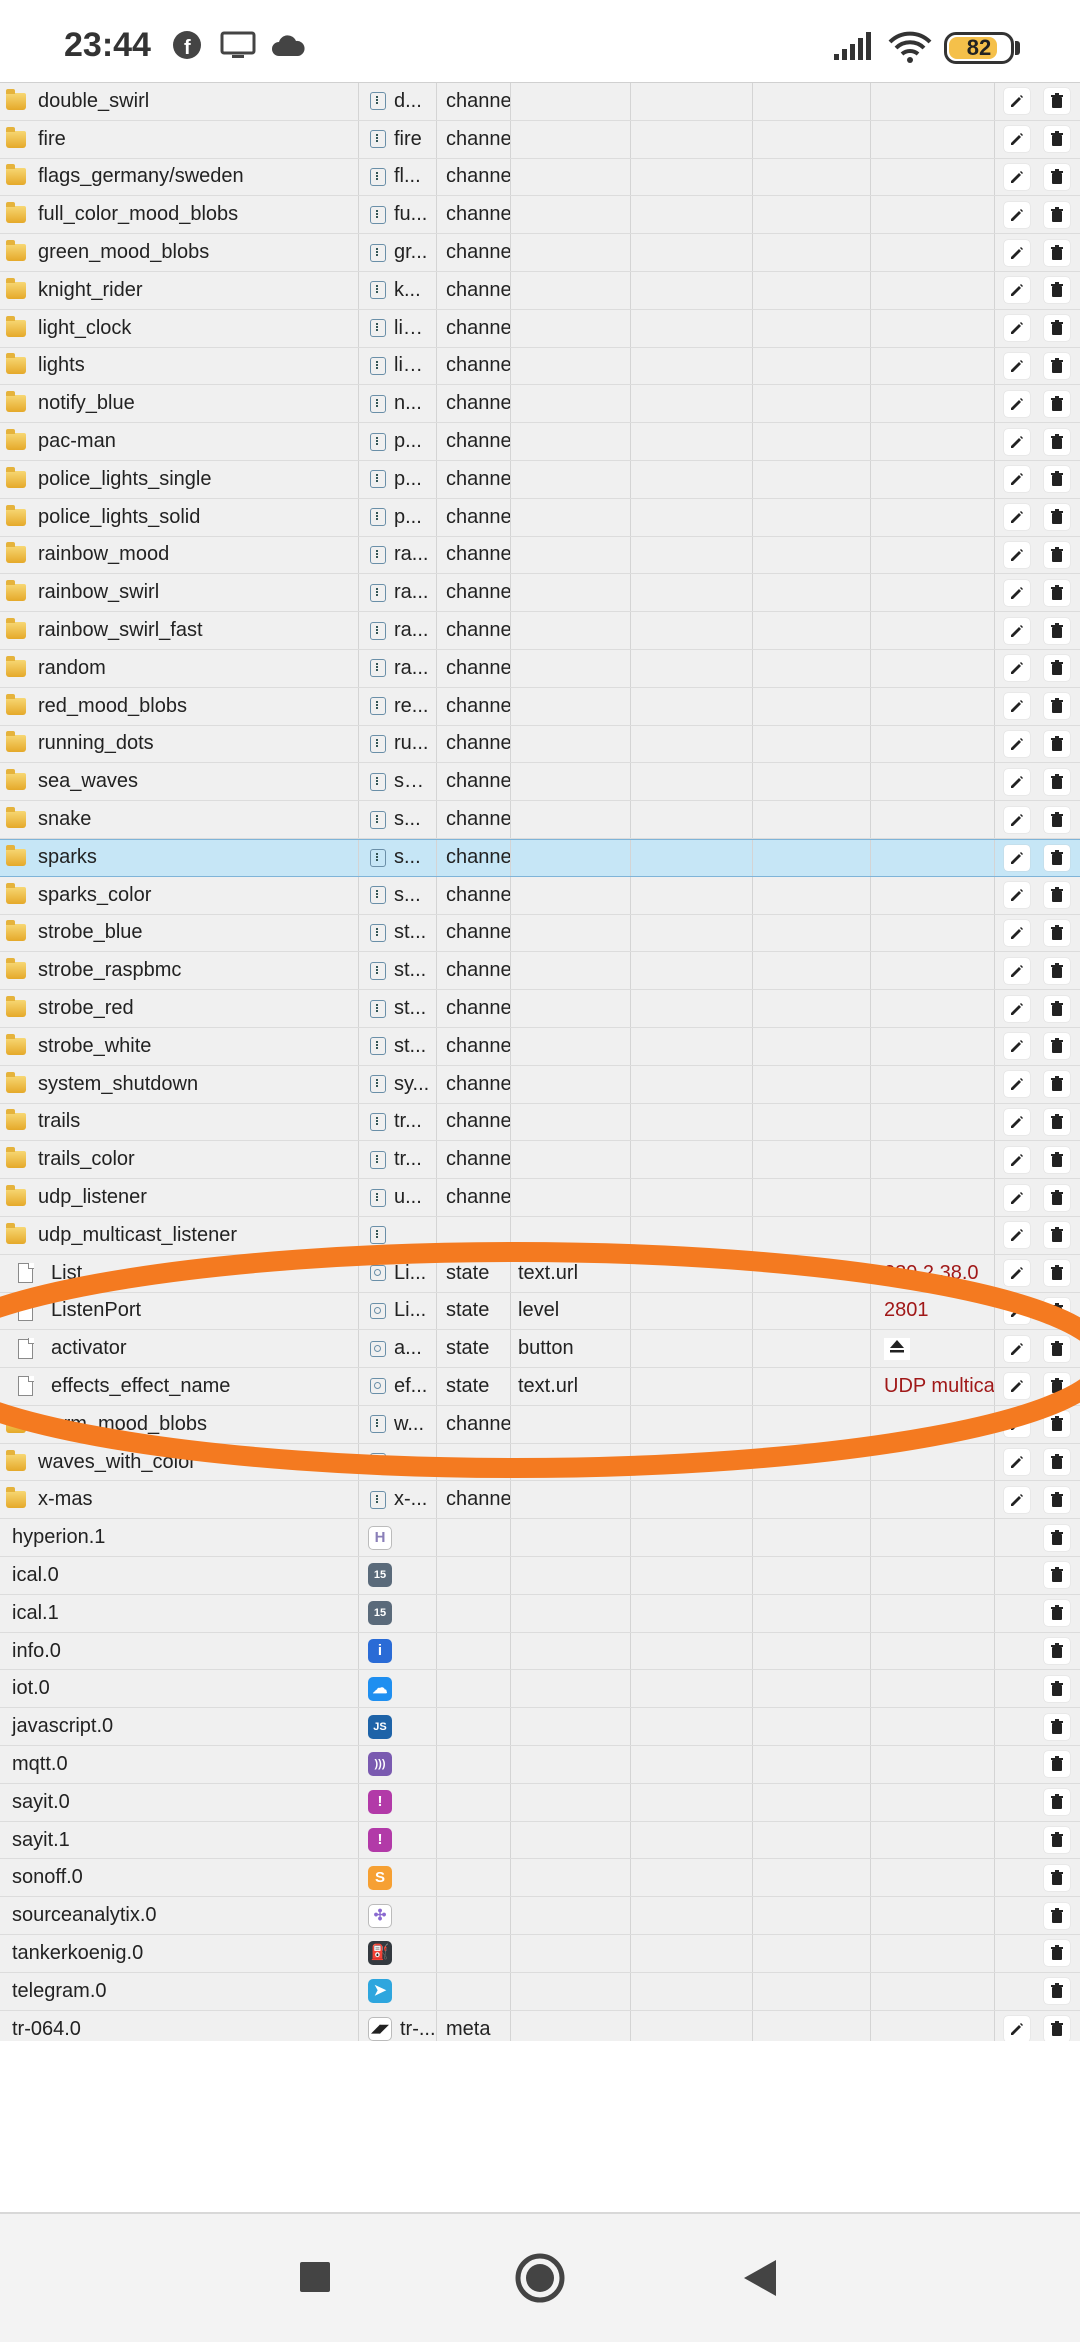 This screenshot has width=1080, height=2342. What do you see at coordinates (540, 1576) in the screenshot?
I see `adapter-row: ical.0 15` at bounding box center [540, 1576].